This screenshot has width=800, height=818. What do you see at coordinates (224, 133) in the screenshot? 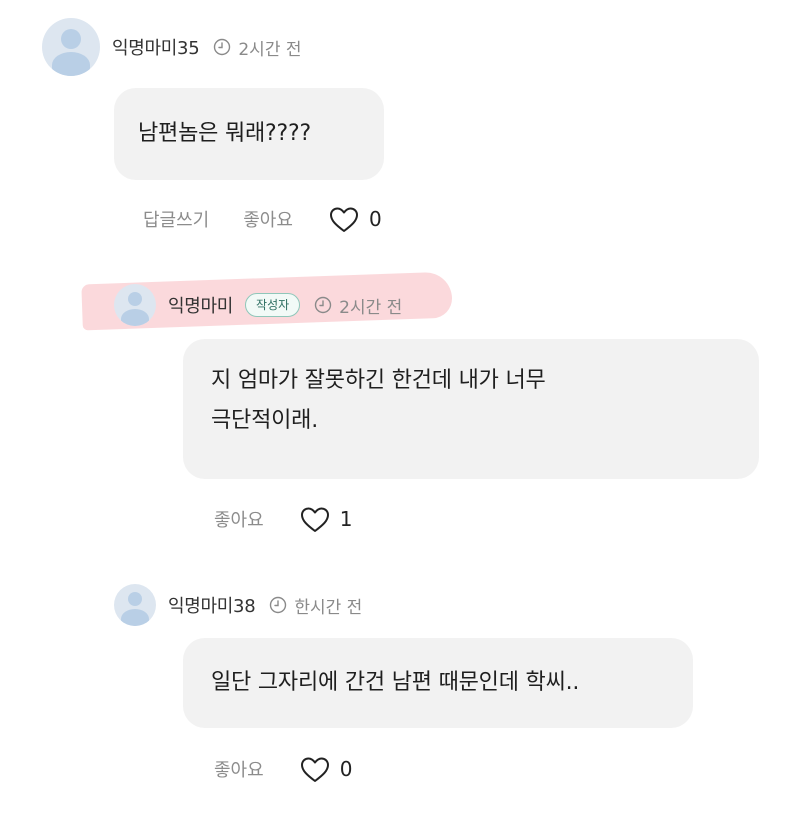
I see `comment-text: 남편놈은 뭐래????` at bounding box center [224, 133].